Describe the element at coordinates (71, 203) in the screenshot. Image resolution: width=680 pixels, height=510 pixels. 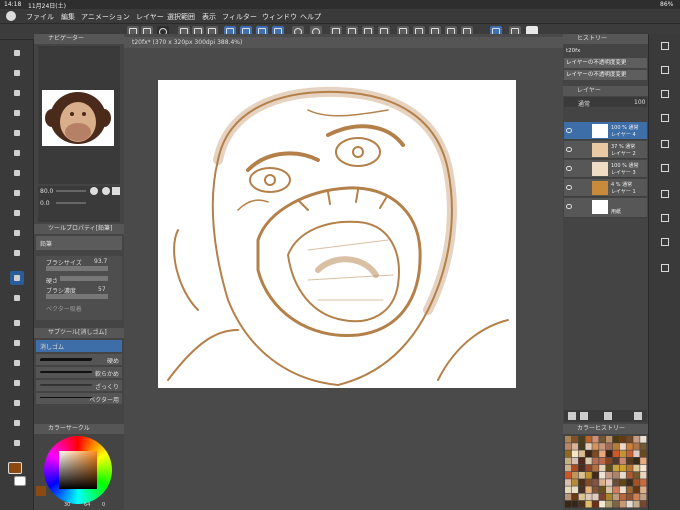
I see `angle-slider` at that location.